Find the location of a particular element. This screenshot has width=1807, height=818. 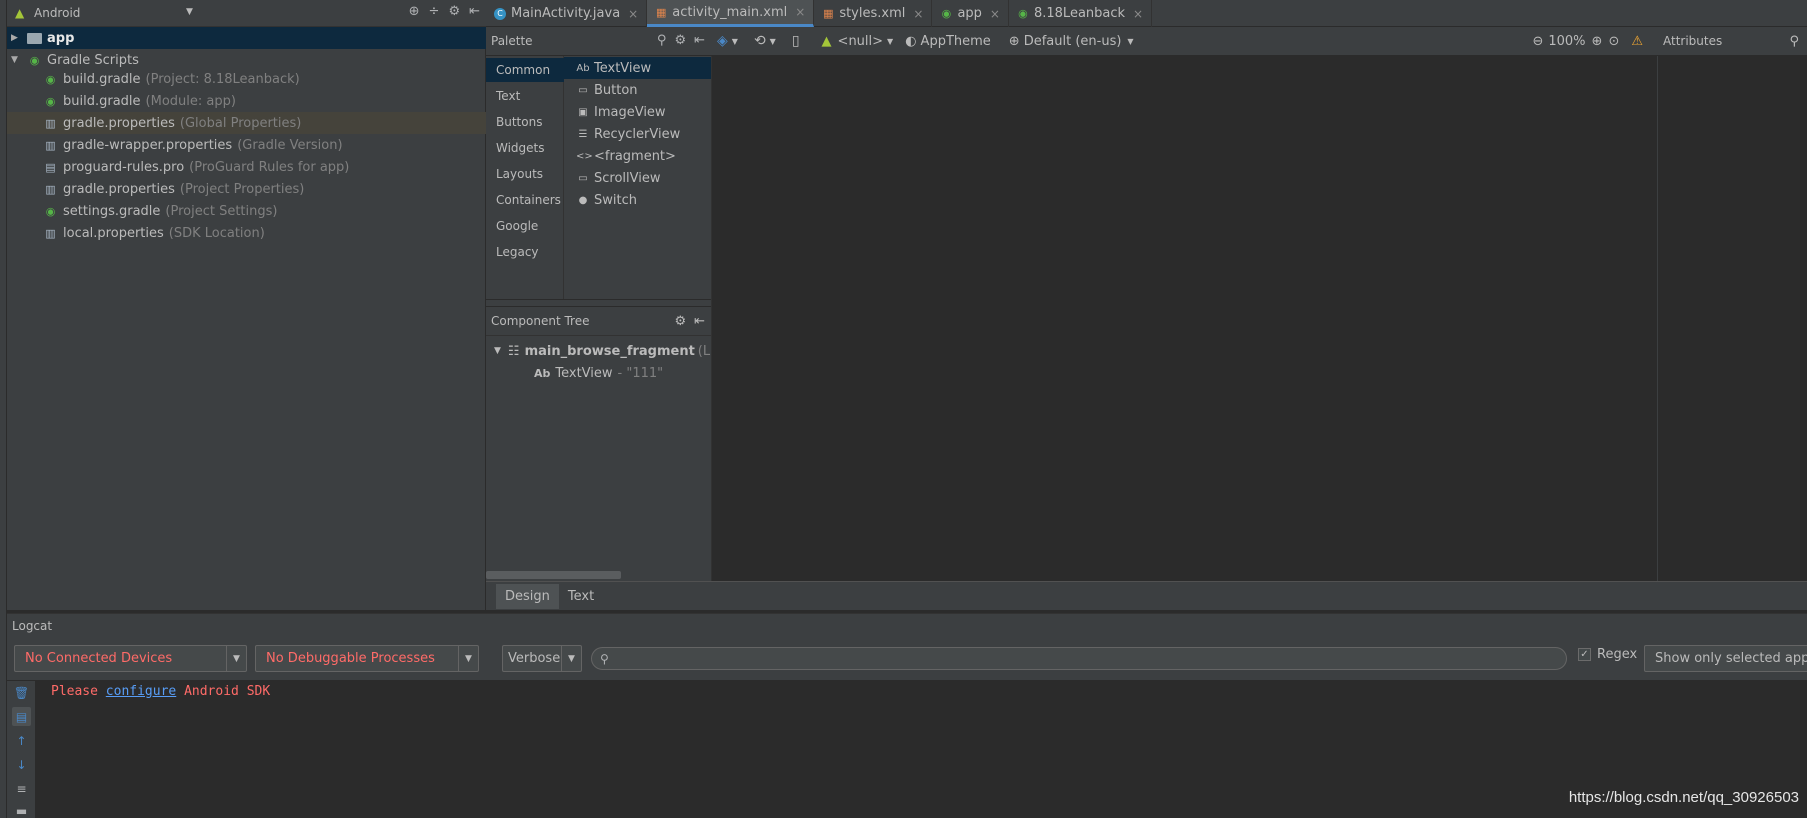

log-level-dropdown: Verbose ▼ is located at coordinates (542, 658).